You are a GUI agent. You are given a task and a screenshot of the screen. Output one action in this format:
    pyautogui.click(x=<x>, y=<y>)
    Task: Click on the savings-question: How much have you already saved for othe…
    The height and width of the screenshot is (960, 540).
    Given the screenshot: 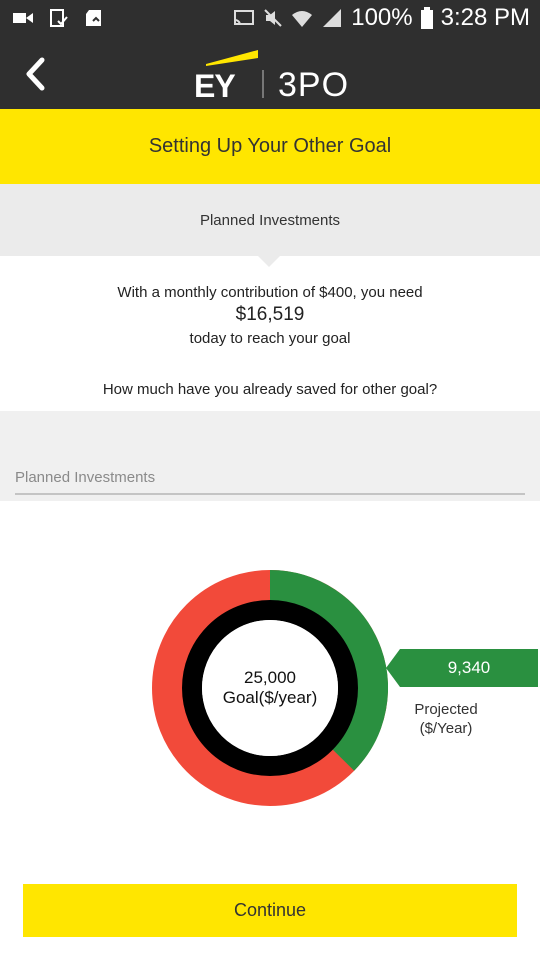 What is the action you would take?
    pyautogui.click(x=270, y=389)
    